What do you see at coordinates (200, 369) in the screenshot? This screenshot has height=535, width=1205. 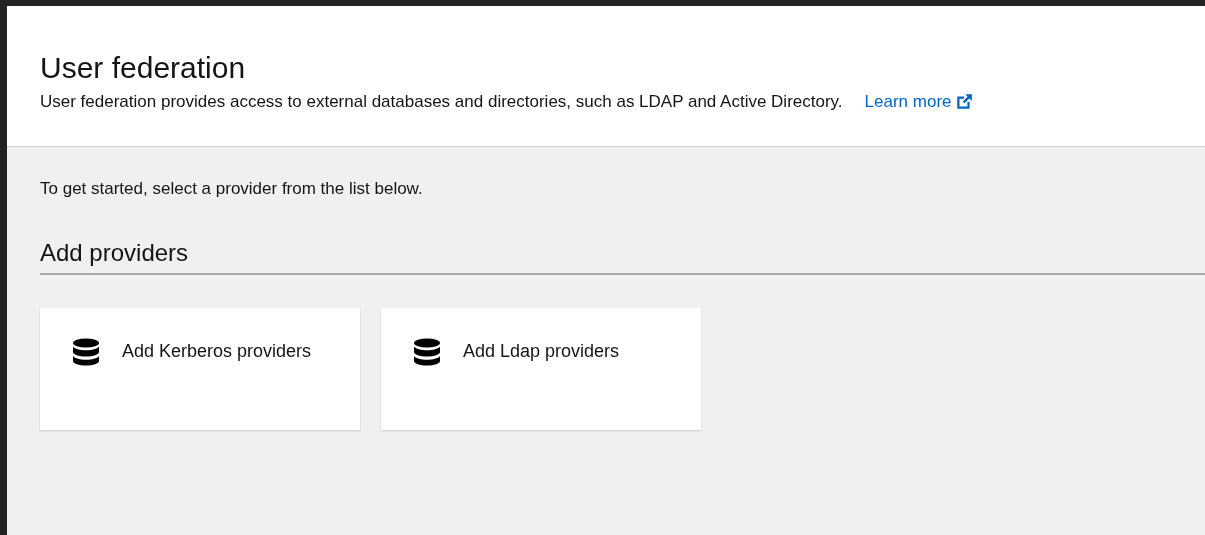 I see `provider-card: Add Kerberos providers` at bounding box center [200, 369].